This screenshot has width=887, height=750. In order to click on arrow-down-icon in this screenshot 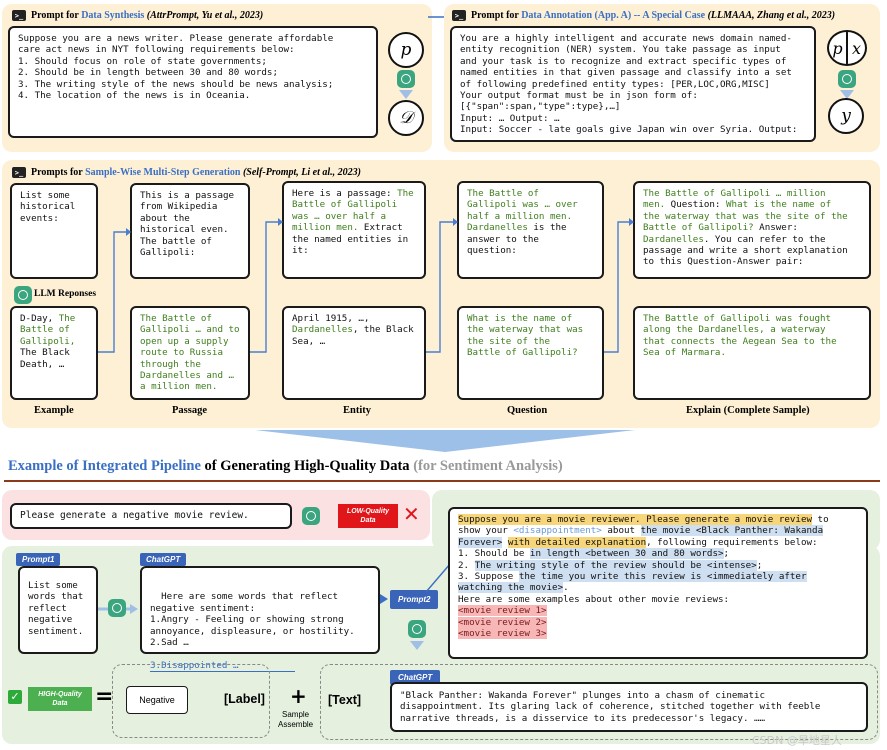, I will do `click(417, 645)`.